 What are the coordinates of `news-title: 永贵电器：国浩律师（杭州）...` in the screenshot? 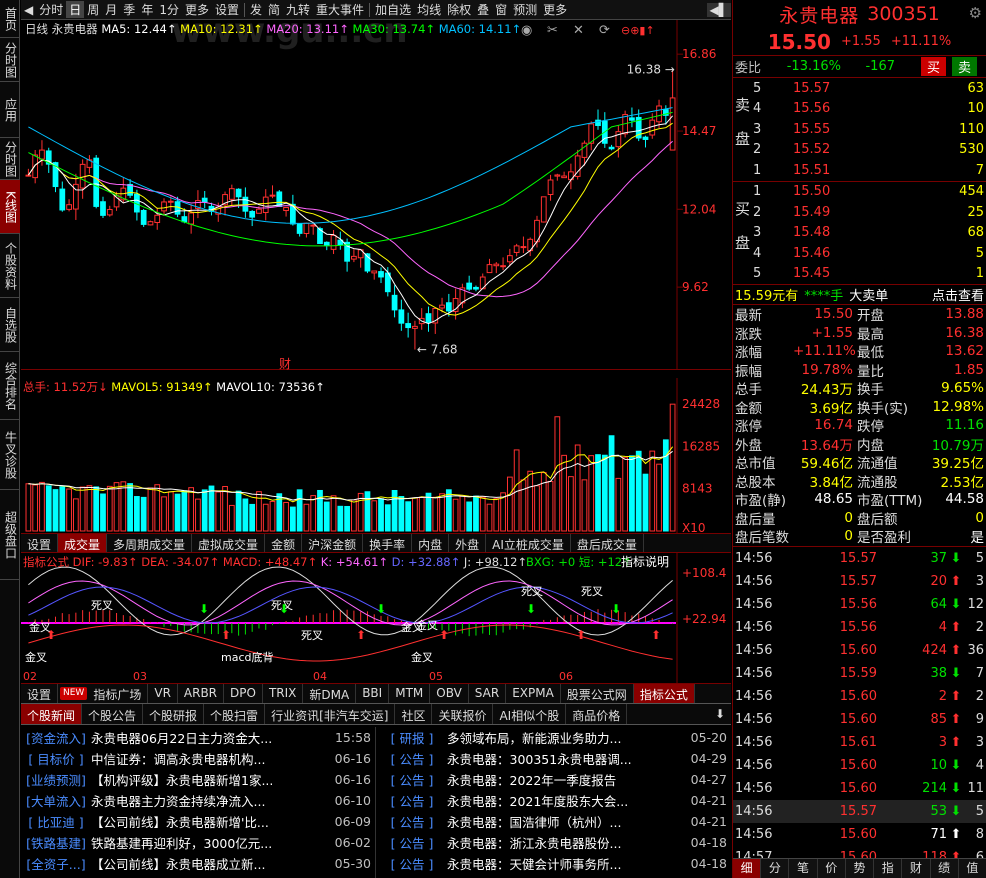 It's located at (567, 821).